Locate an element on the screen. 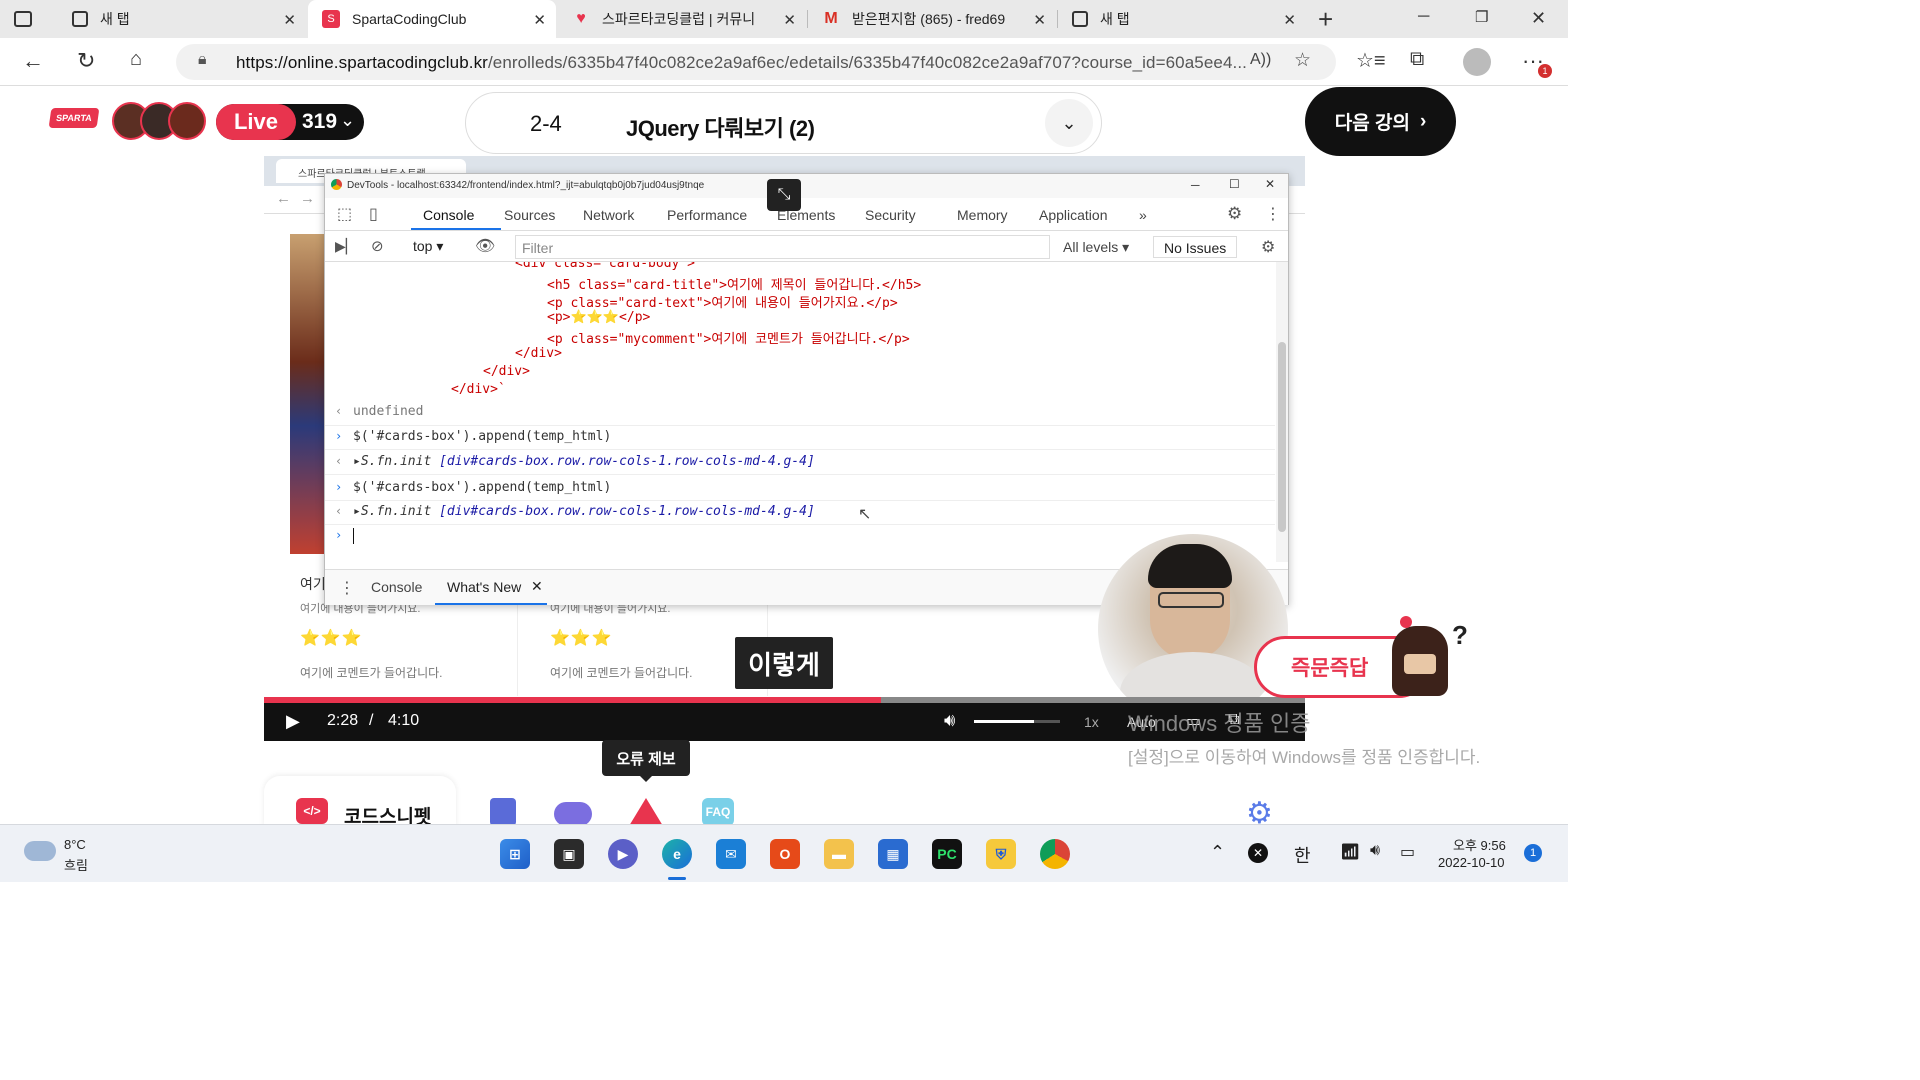 This screenshot has height=1080, width=1920. notification-badge: 1 is located at coordinates (1533, 853).